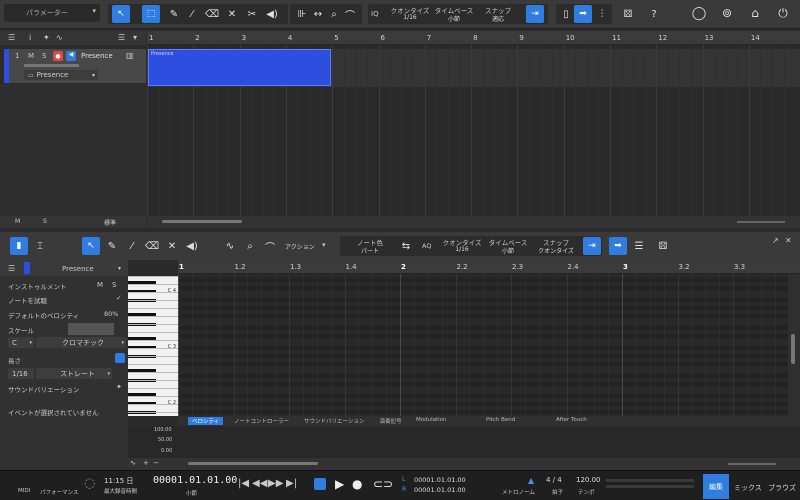  What do you see at coordinates (81, 342) in the screenshot?
I see `scale-type-select: クロマチック ▾` at bounding box center [81, 342].